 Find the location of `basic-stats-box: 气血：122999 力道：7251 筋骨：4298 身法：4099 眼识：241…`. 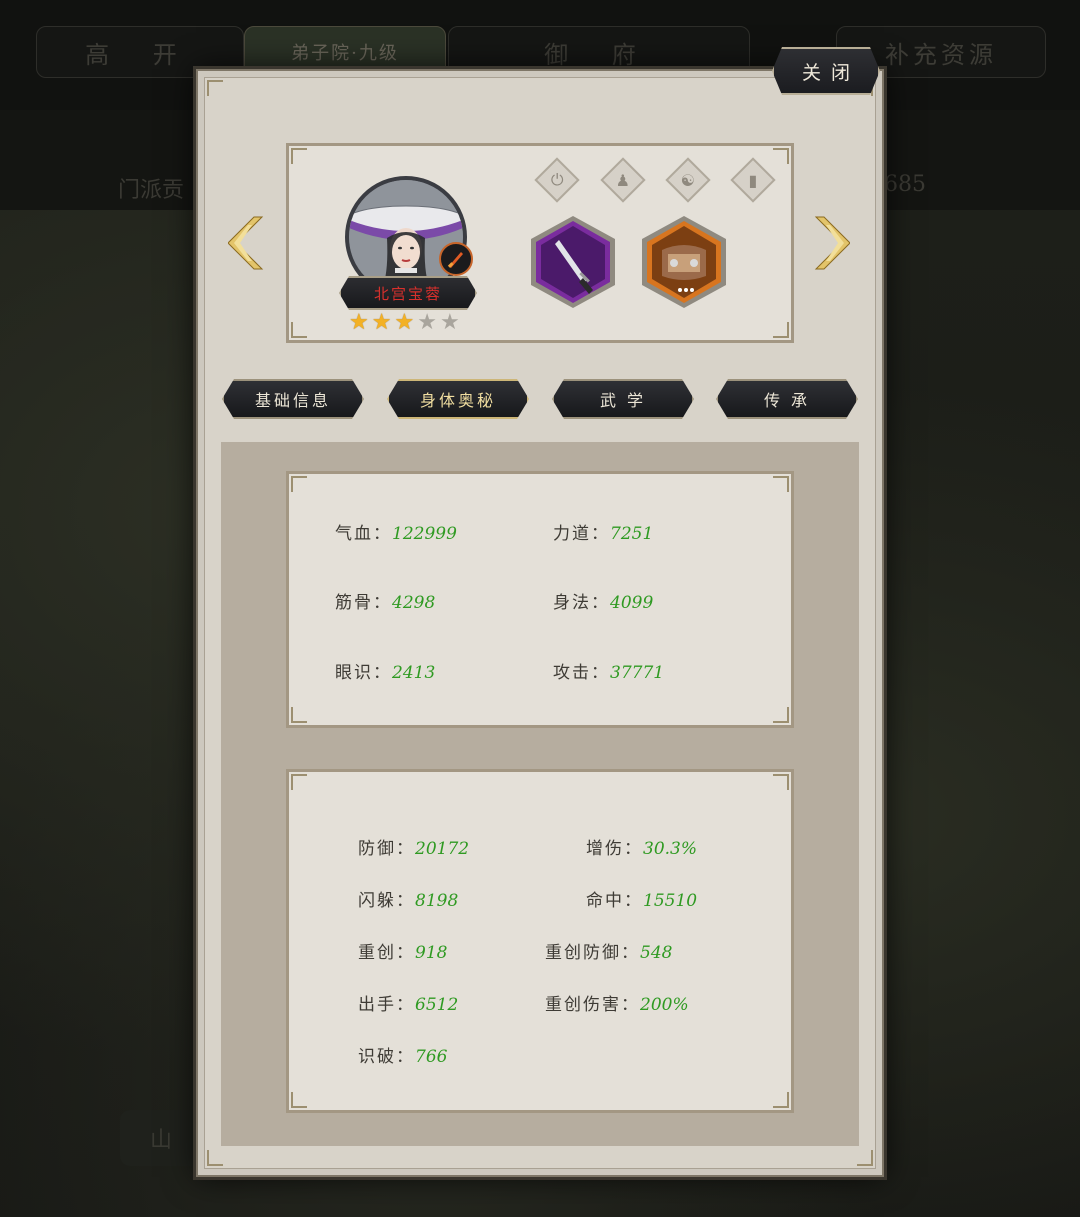

basic-stats-box: 气血：122999 力道：7251 筋骨：4298 身法：4099 眼识：241… is located at coordinates (540, 599).